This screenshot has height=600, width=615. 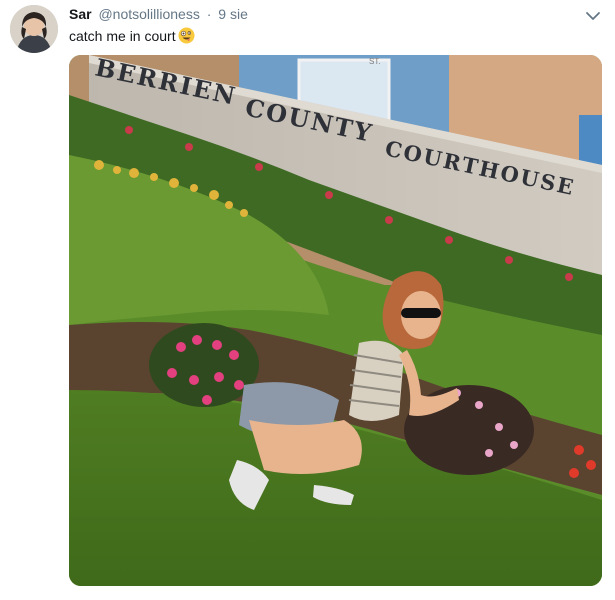 What do you see at coordinates (375, 61) in the screenshot?
I see `building-plate: ST.` at bounding box center [375, 61].